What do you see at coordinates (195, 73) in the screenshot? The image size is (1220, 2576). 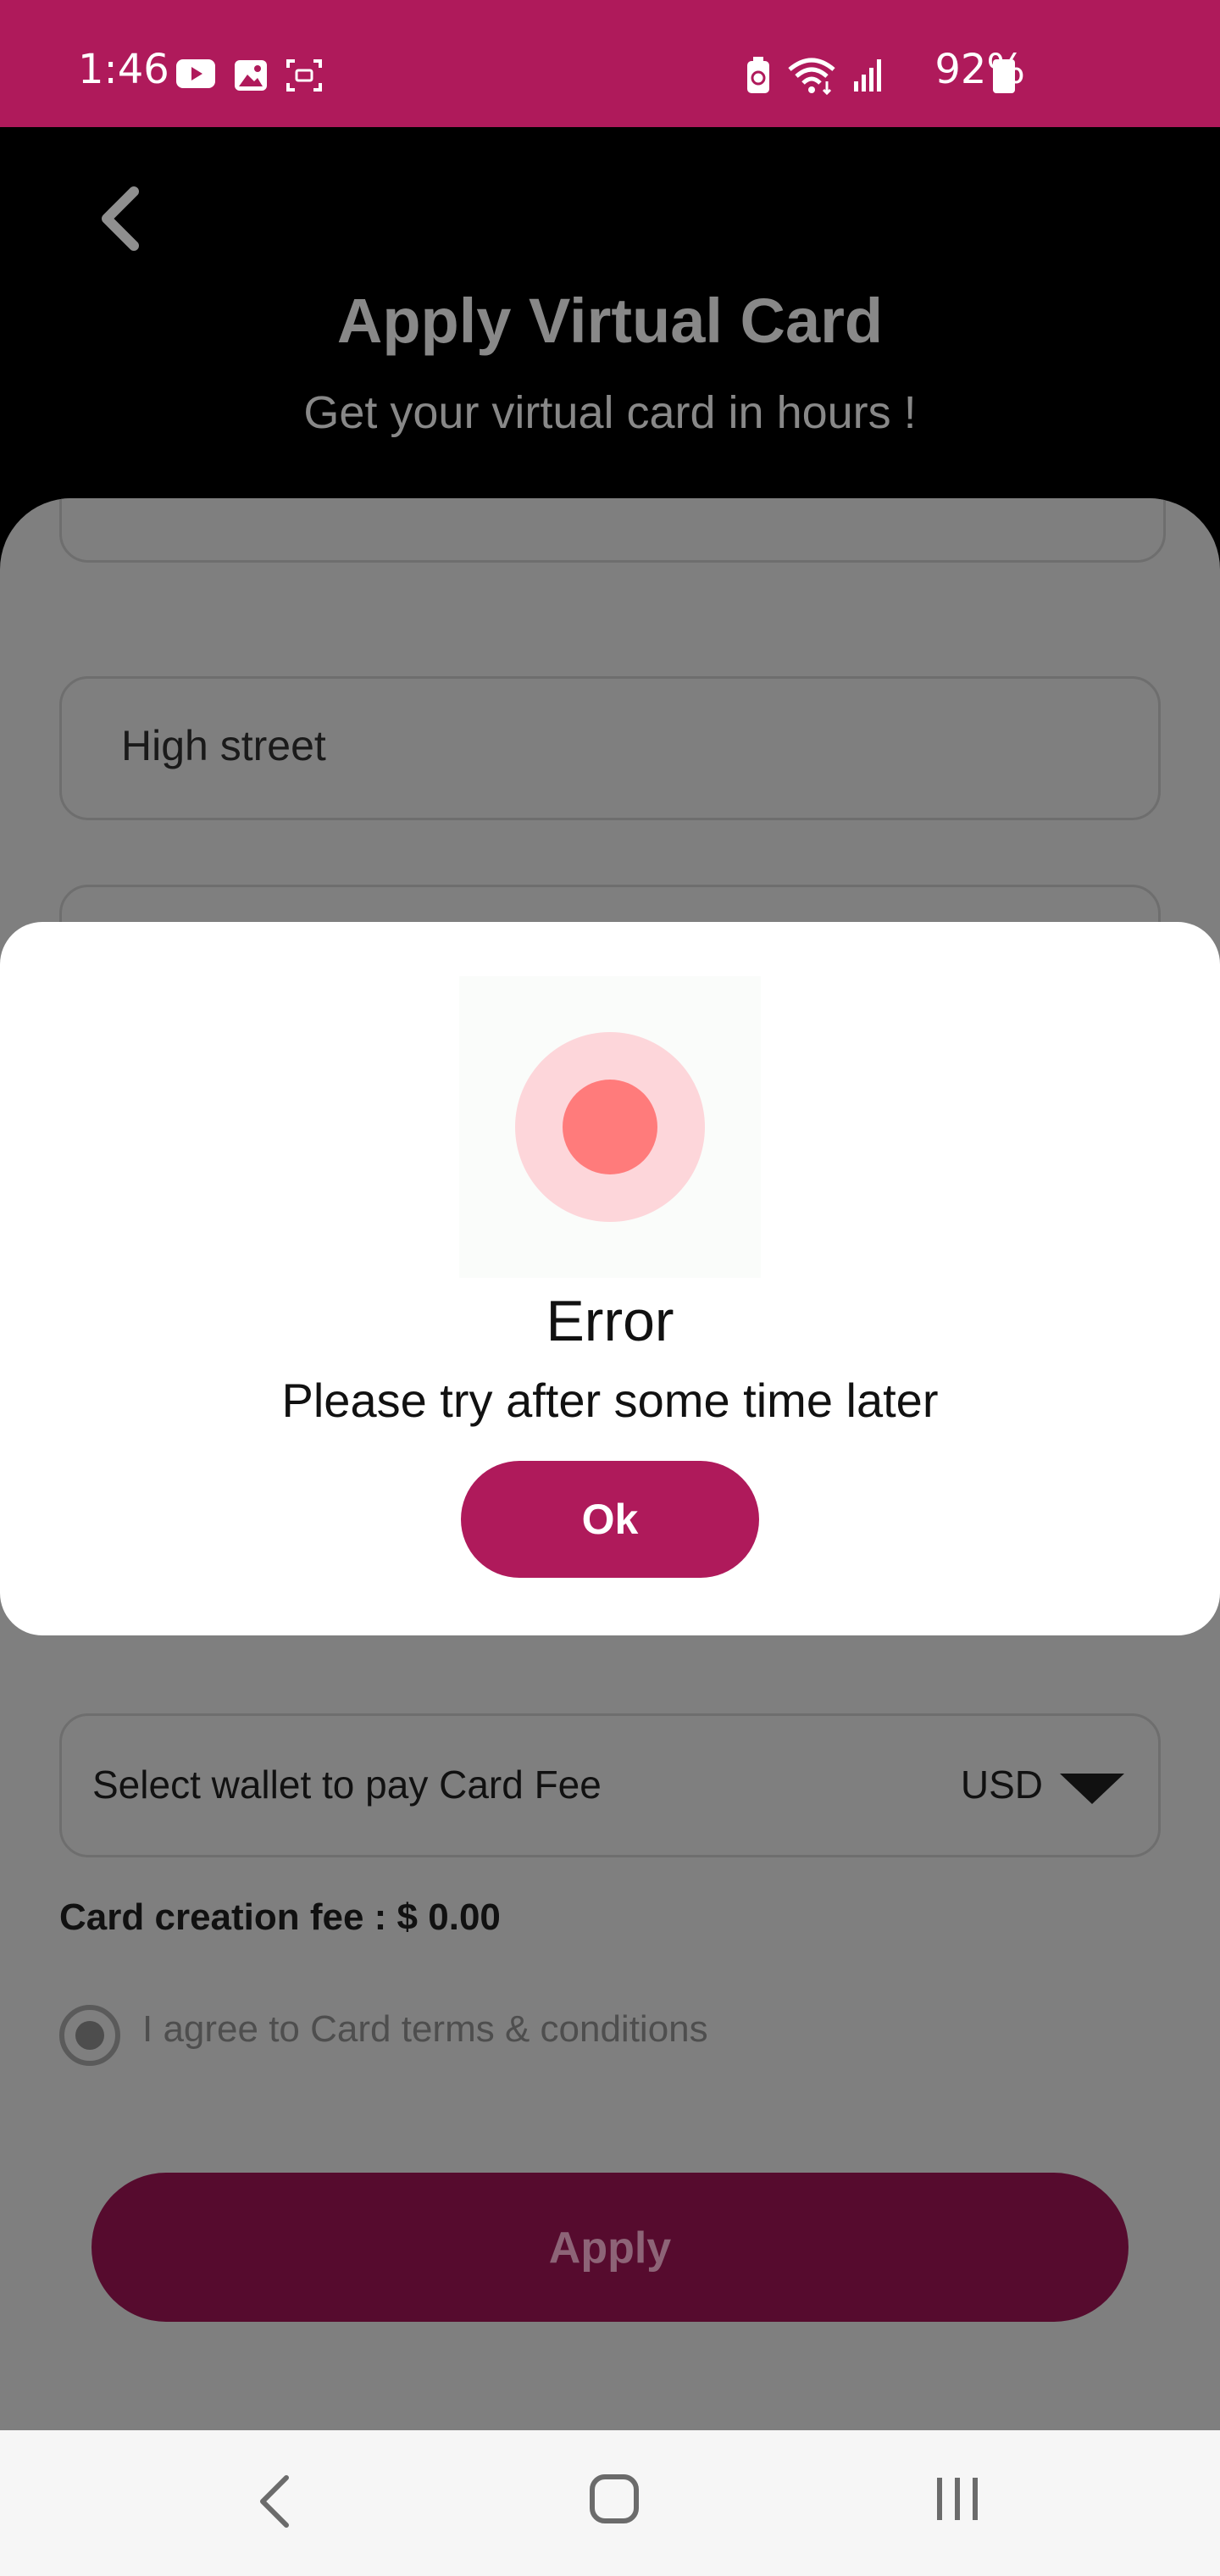 I see `youtube-icon` at bounding box center [195, 73].